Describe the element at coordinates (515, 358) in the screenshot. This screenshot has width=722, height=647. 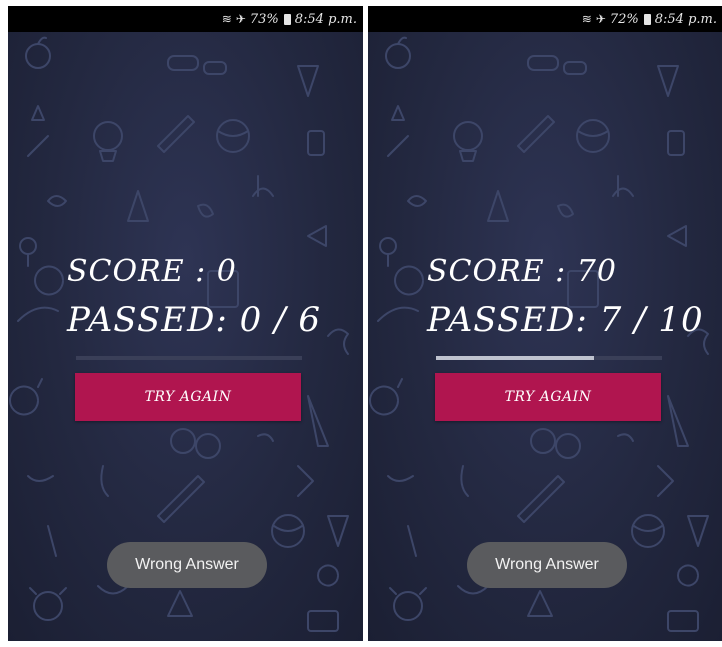
I see `progress-fill` at that location.